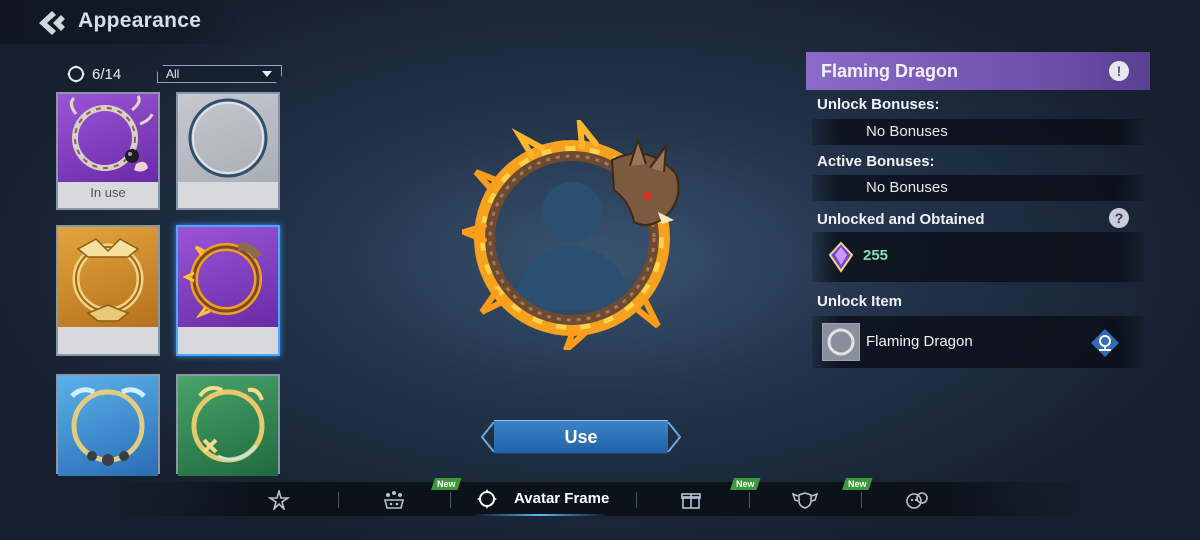 The width and height of the screenshot is (1200, 540). I want to click on frame-tile-golden-leaf, so click(228, 425).